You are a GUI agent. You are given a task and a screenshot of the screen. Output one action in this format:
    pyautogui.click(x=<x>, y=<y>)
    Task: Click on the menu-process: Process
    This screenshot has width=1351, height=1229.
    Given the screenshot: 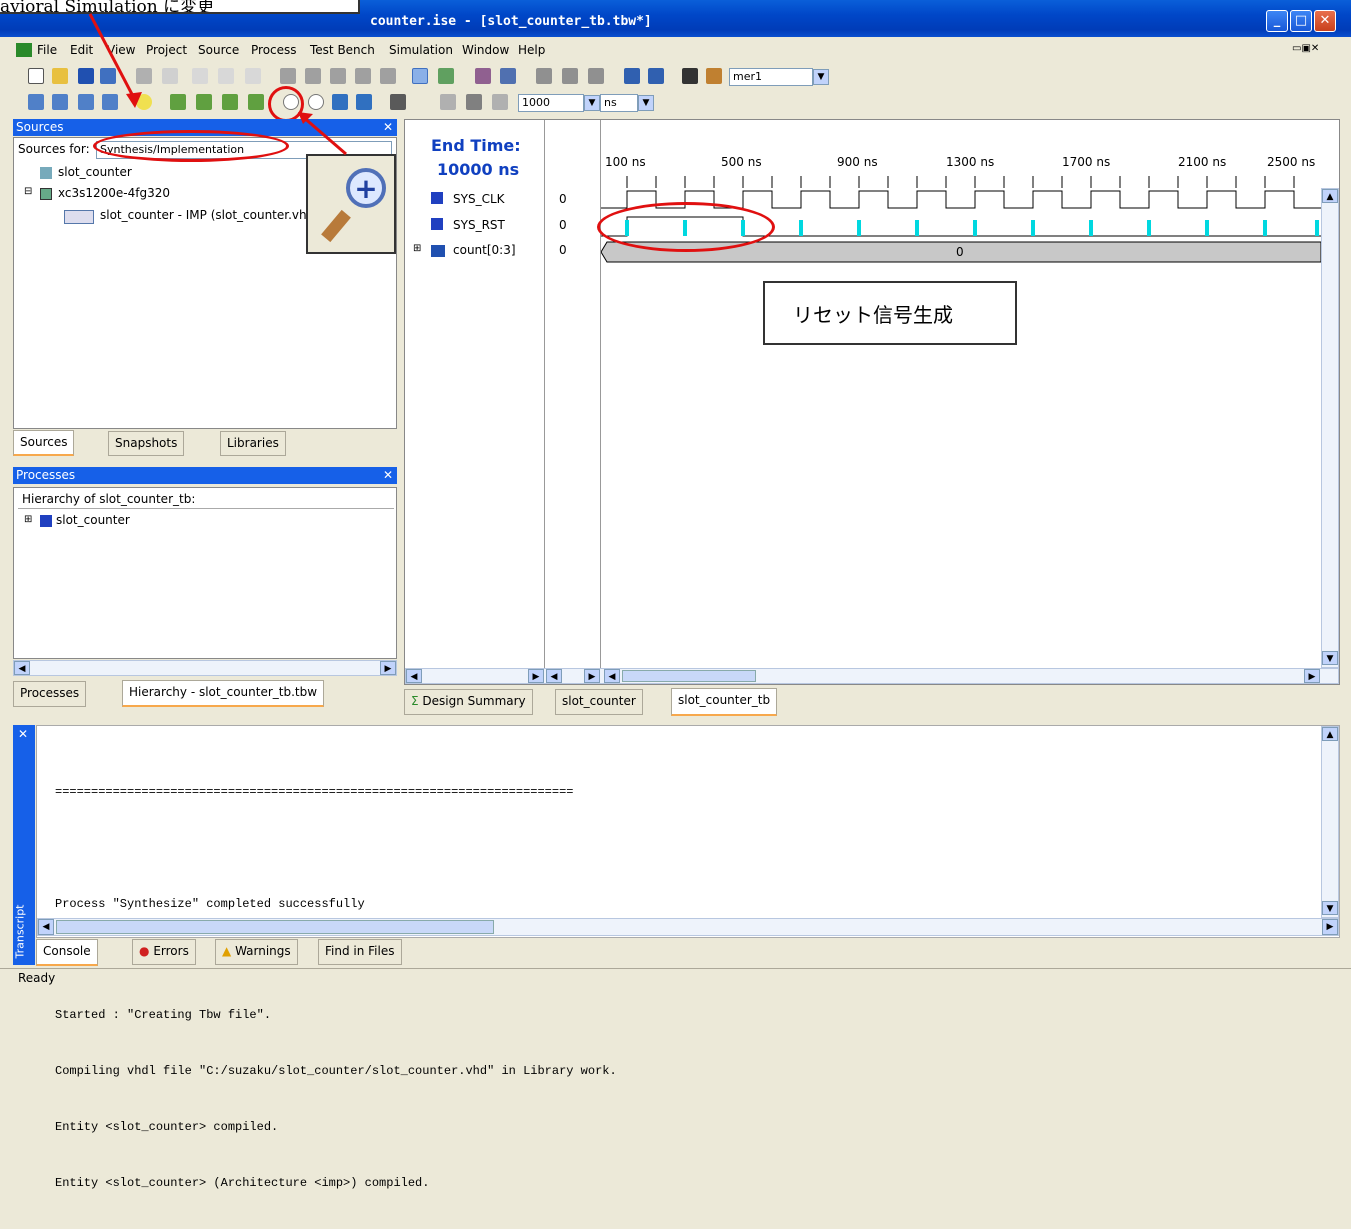 What is the action you would take?
    pyautogui.click(x=274, y=50)
    